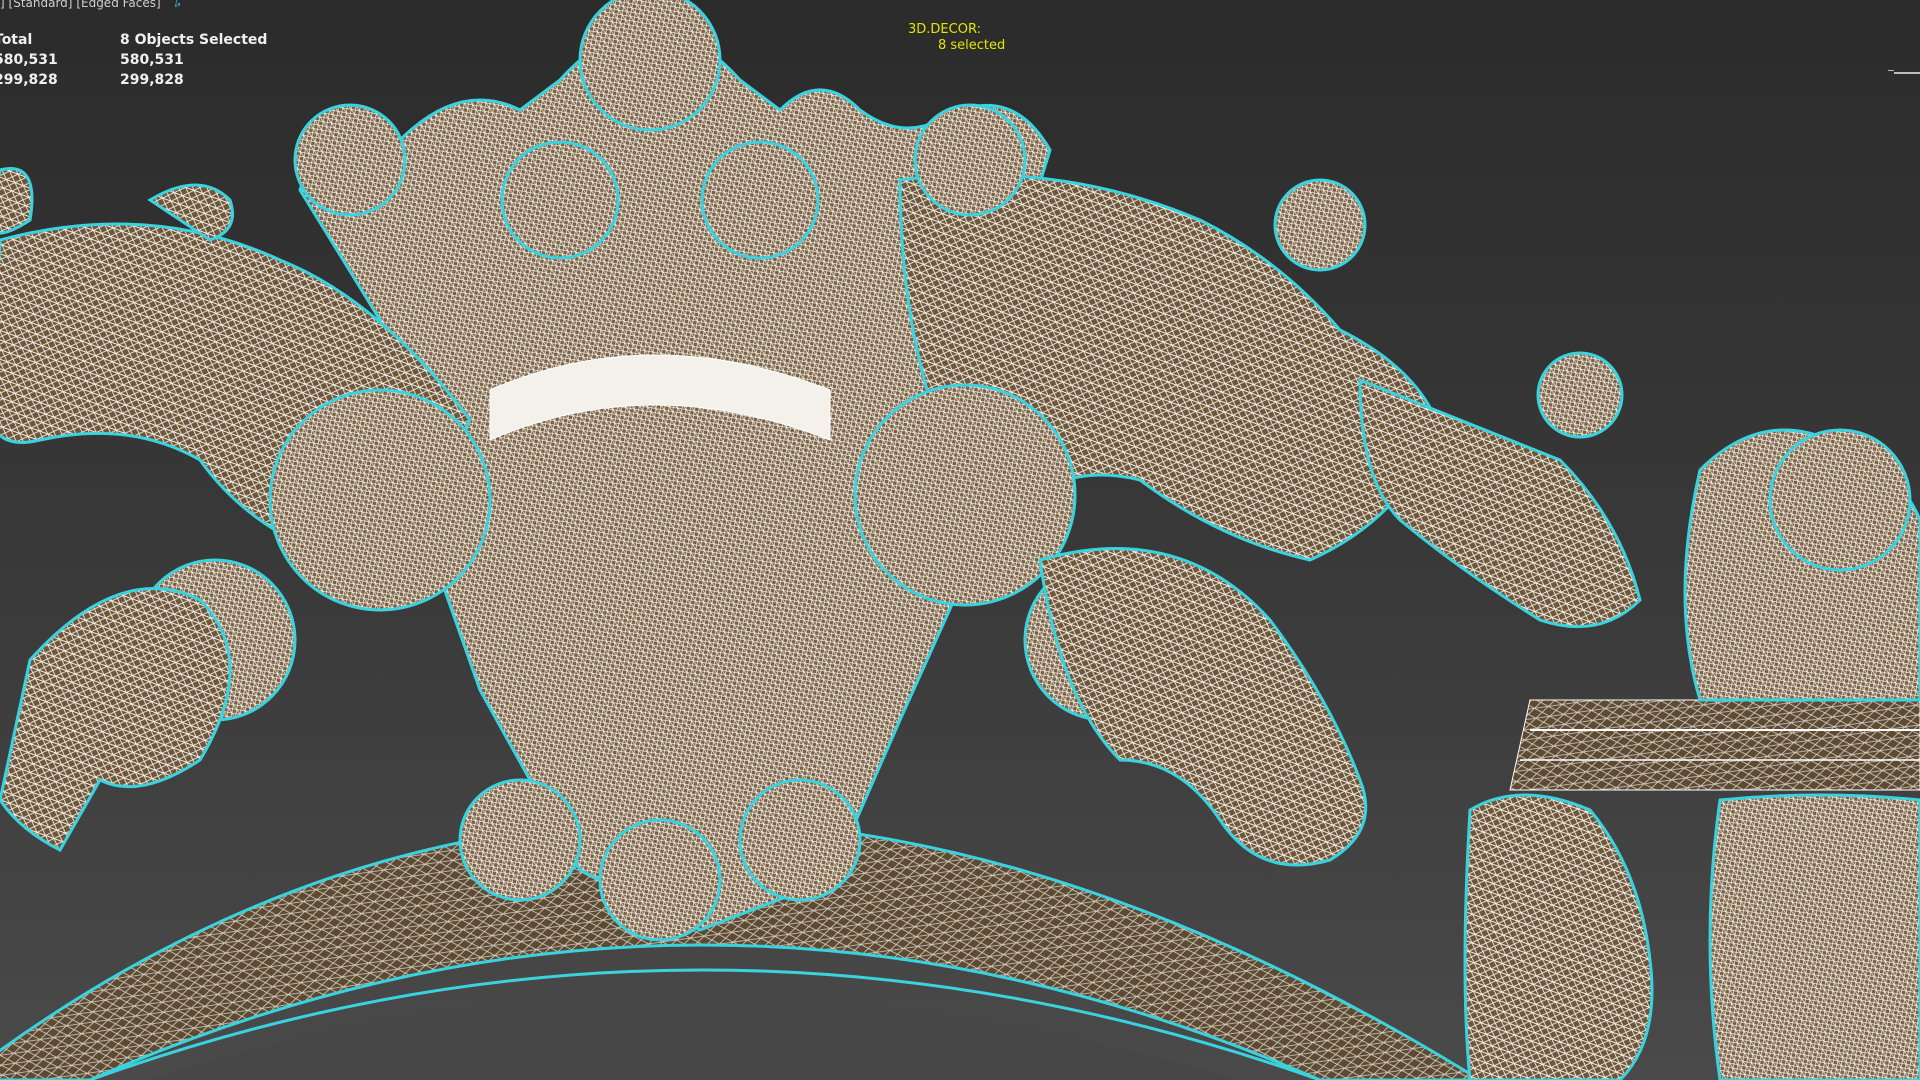 The width and height of the screenshot is (1920, 1080). I want to click on stats-selected-polys: 580,531, so click(152, 60).